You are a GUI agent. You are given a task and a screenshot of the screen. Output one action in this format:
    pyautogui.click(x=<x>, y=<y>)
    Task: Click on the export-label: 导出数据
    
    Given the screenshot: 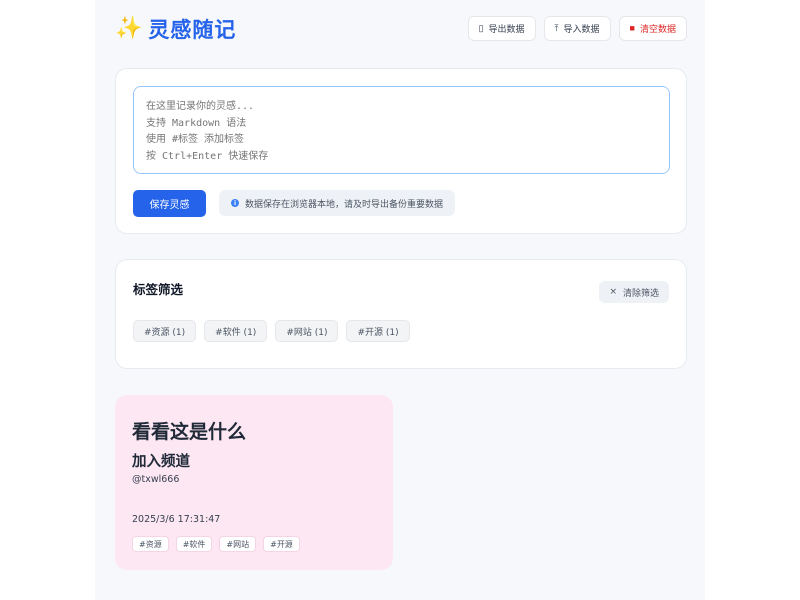 What is the action you would take?
    pyautogui.click(x=506, y=29)
    